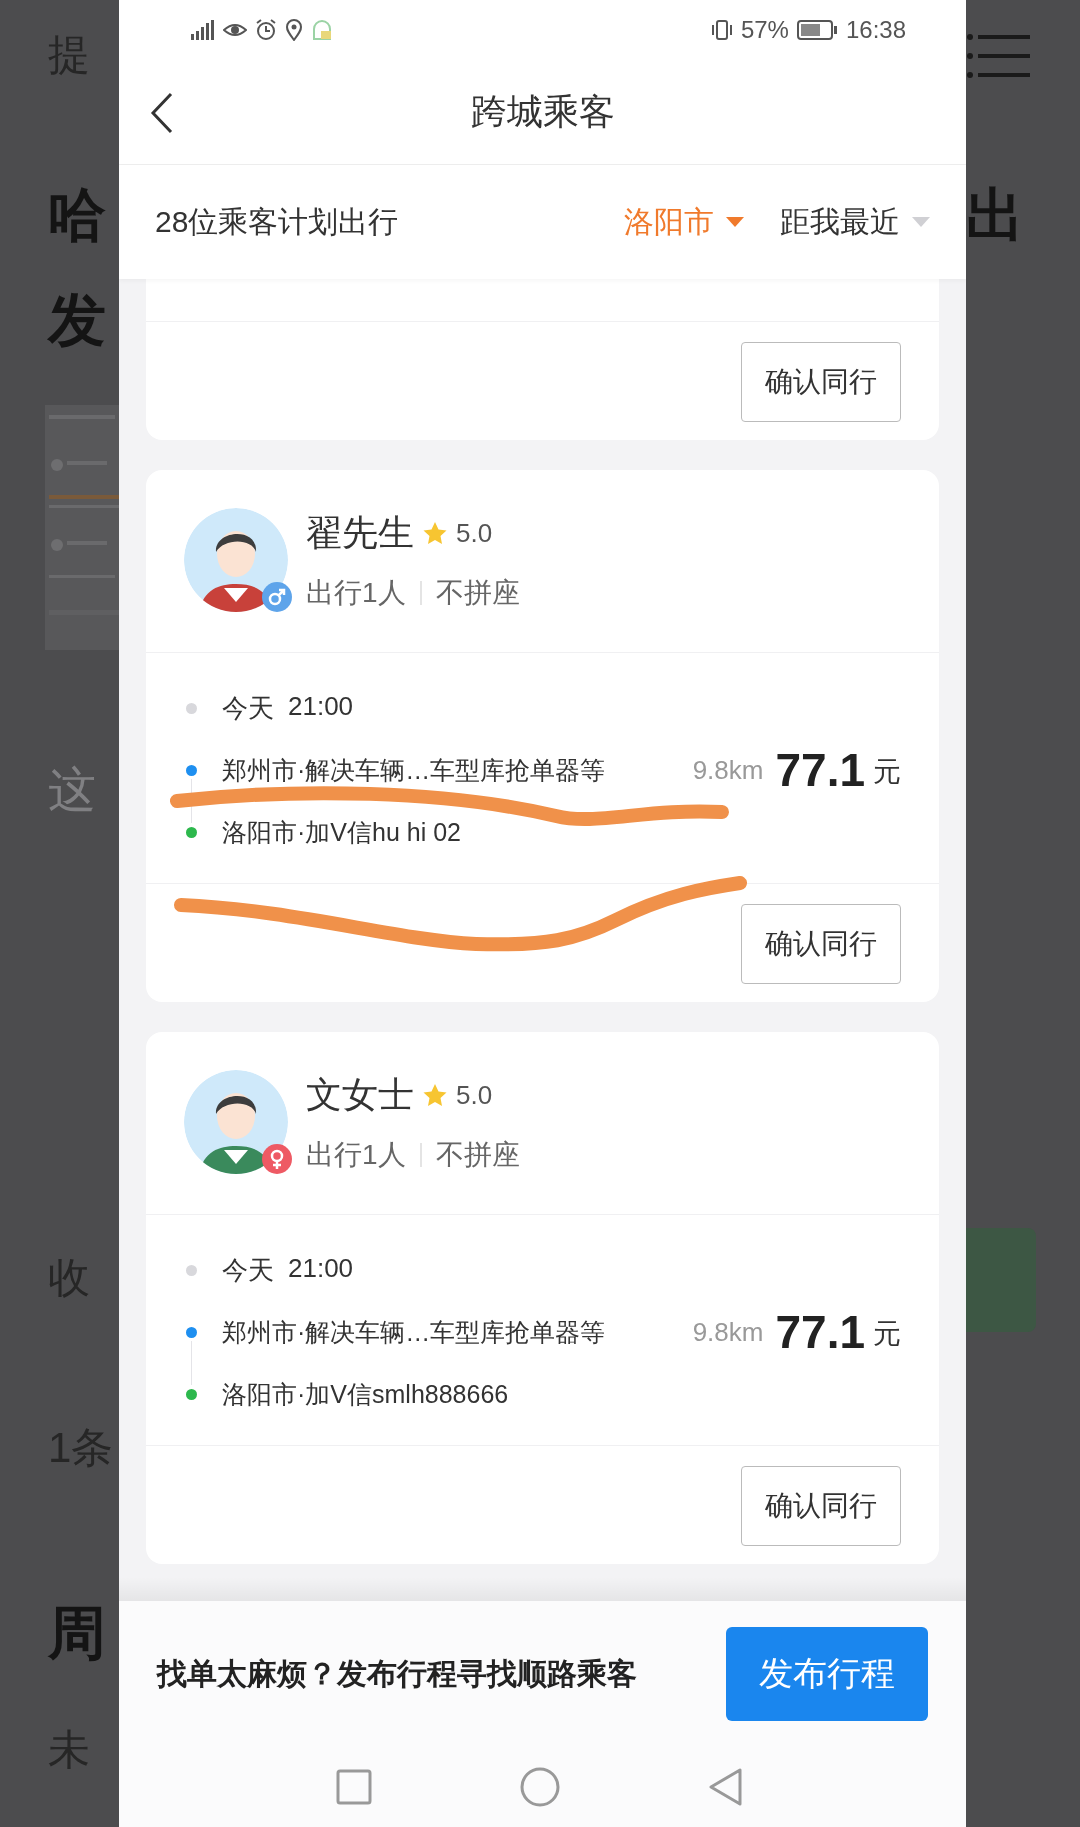 The image size is (1080, 1827). What do you see at coordinates (995, 215) in the screenshot?
I see `heading-text: 出` at bounding box center [995, 215].